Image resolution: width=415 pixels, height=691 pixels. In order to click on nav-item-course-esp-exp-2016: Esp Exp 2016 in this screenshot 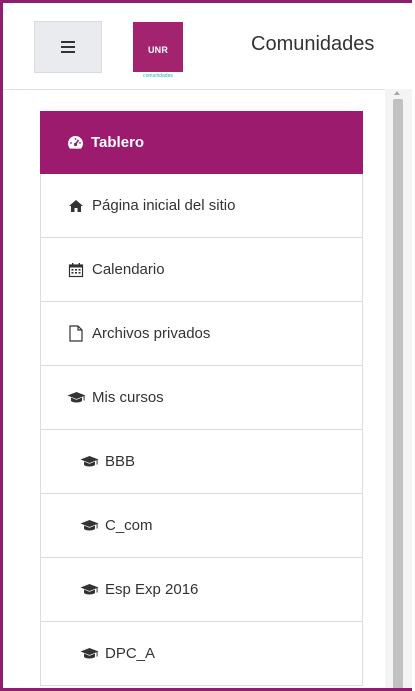, I will do `click(201, 590)`.